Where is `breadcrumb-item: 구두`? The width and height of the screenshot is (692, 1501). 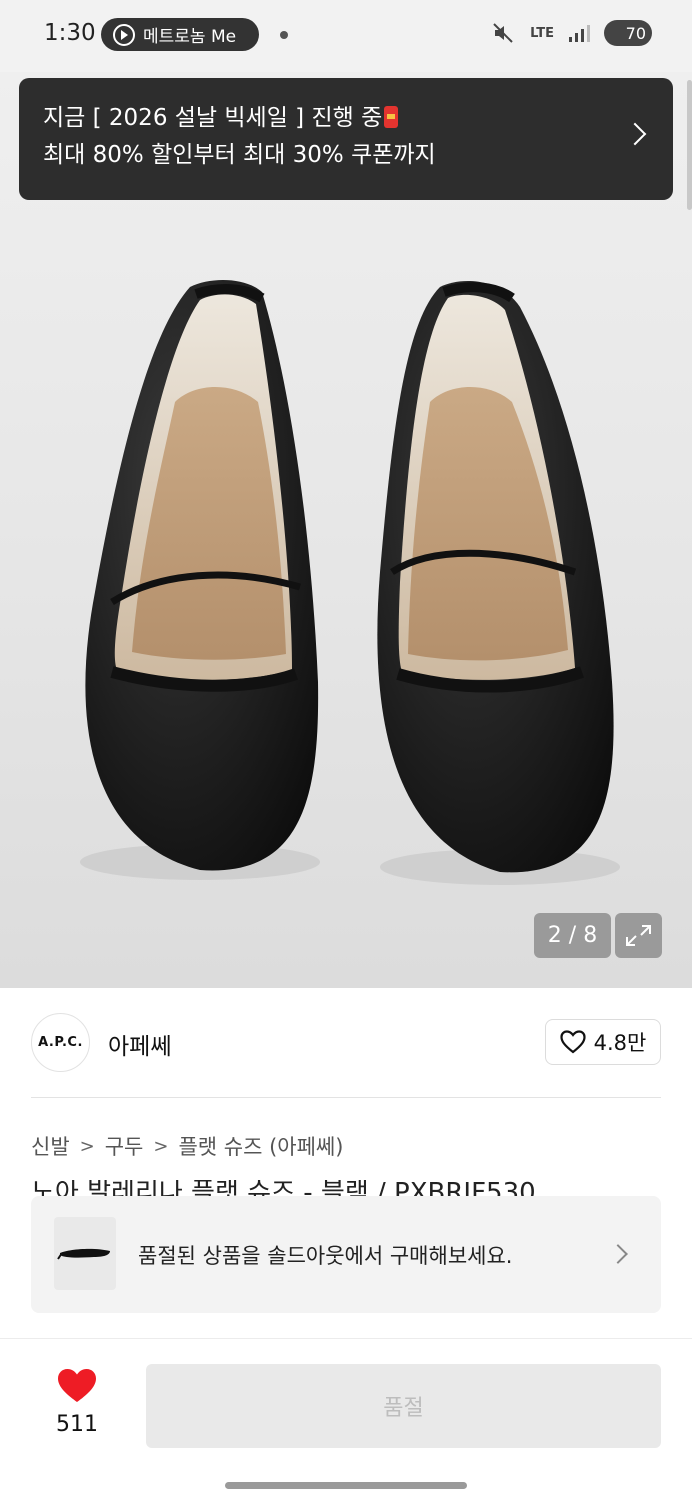 breadcrumb-item: 구두 is located at coordinates (124, 1146).